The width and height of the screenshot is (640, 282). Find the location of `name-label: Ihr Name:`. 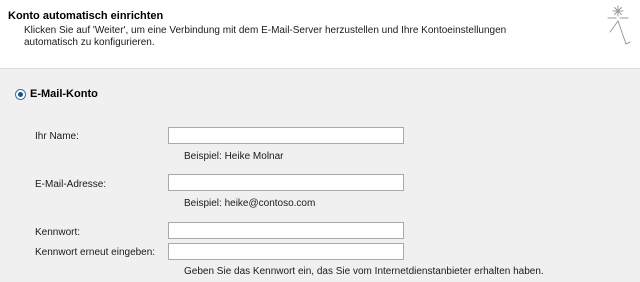

name-label: Ihr Name: is located at coordinates (57, 136).